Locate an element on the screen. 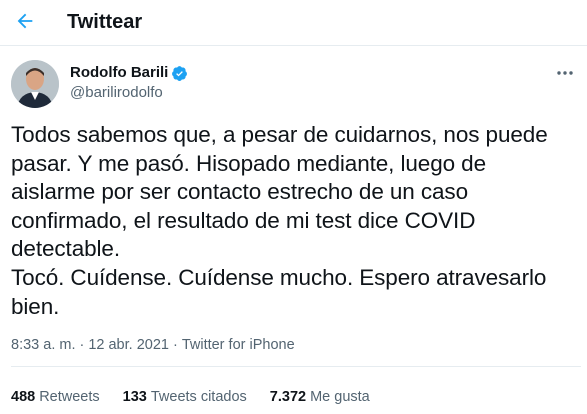 Image resolution: width=587 pixels, height=414 pixels. likes-stat: 7.372 Me gusta is located at coordinates (320, 397).